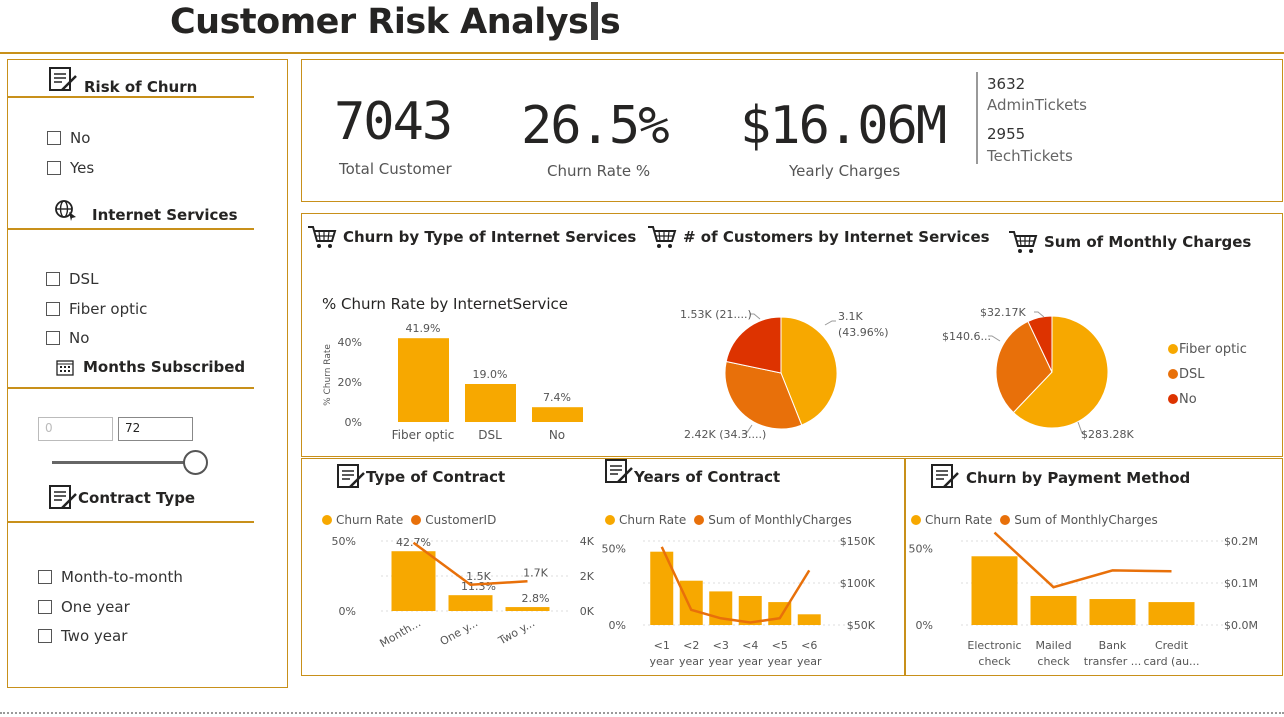 The width and height of the screenshot is (1284, 717). I want to click on admin-tickets-value: 3632, so click(1006, 84).